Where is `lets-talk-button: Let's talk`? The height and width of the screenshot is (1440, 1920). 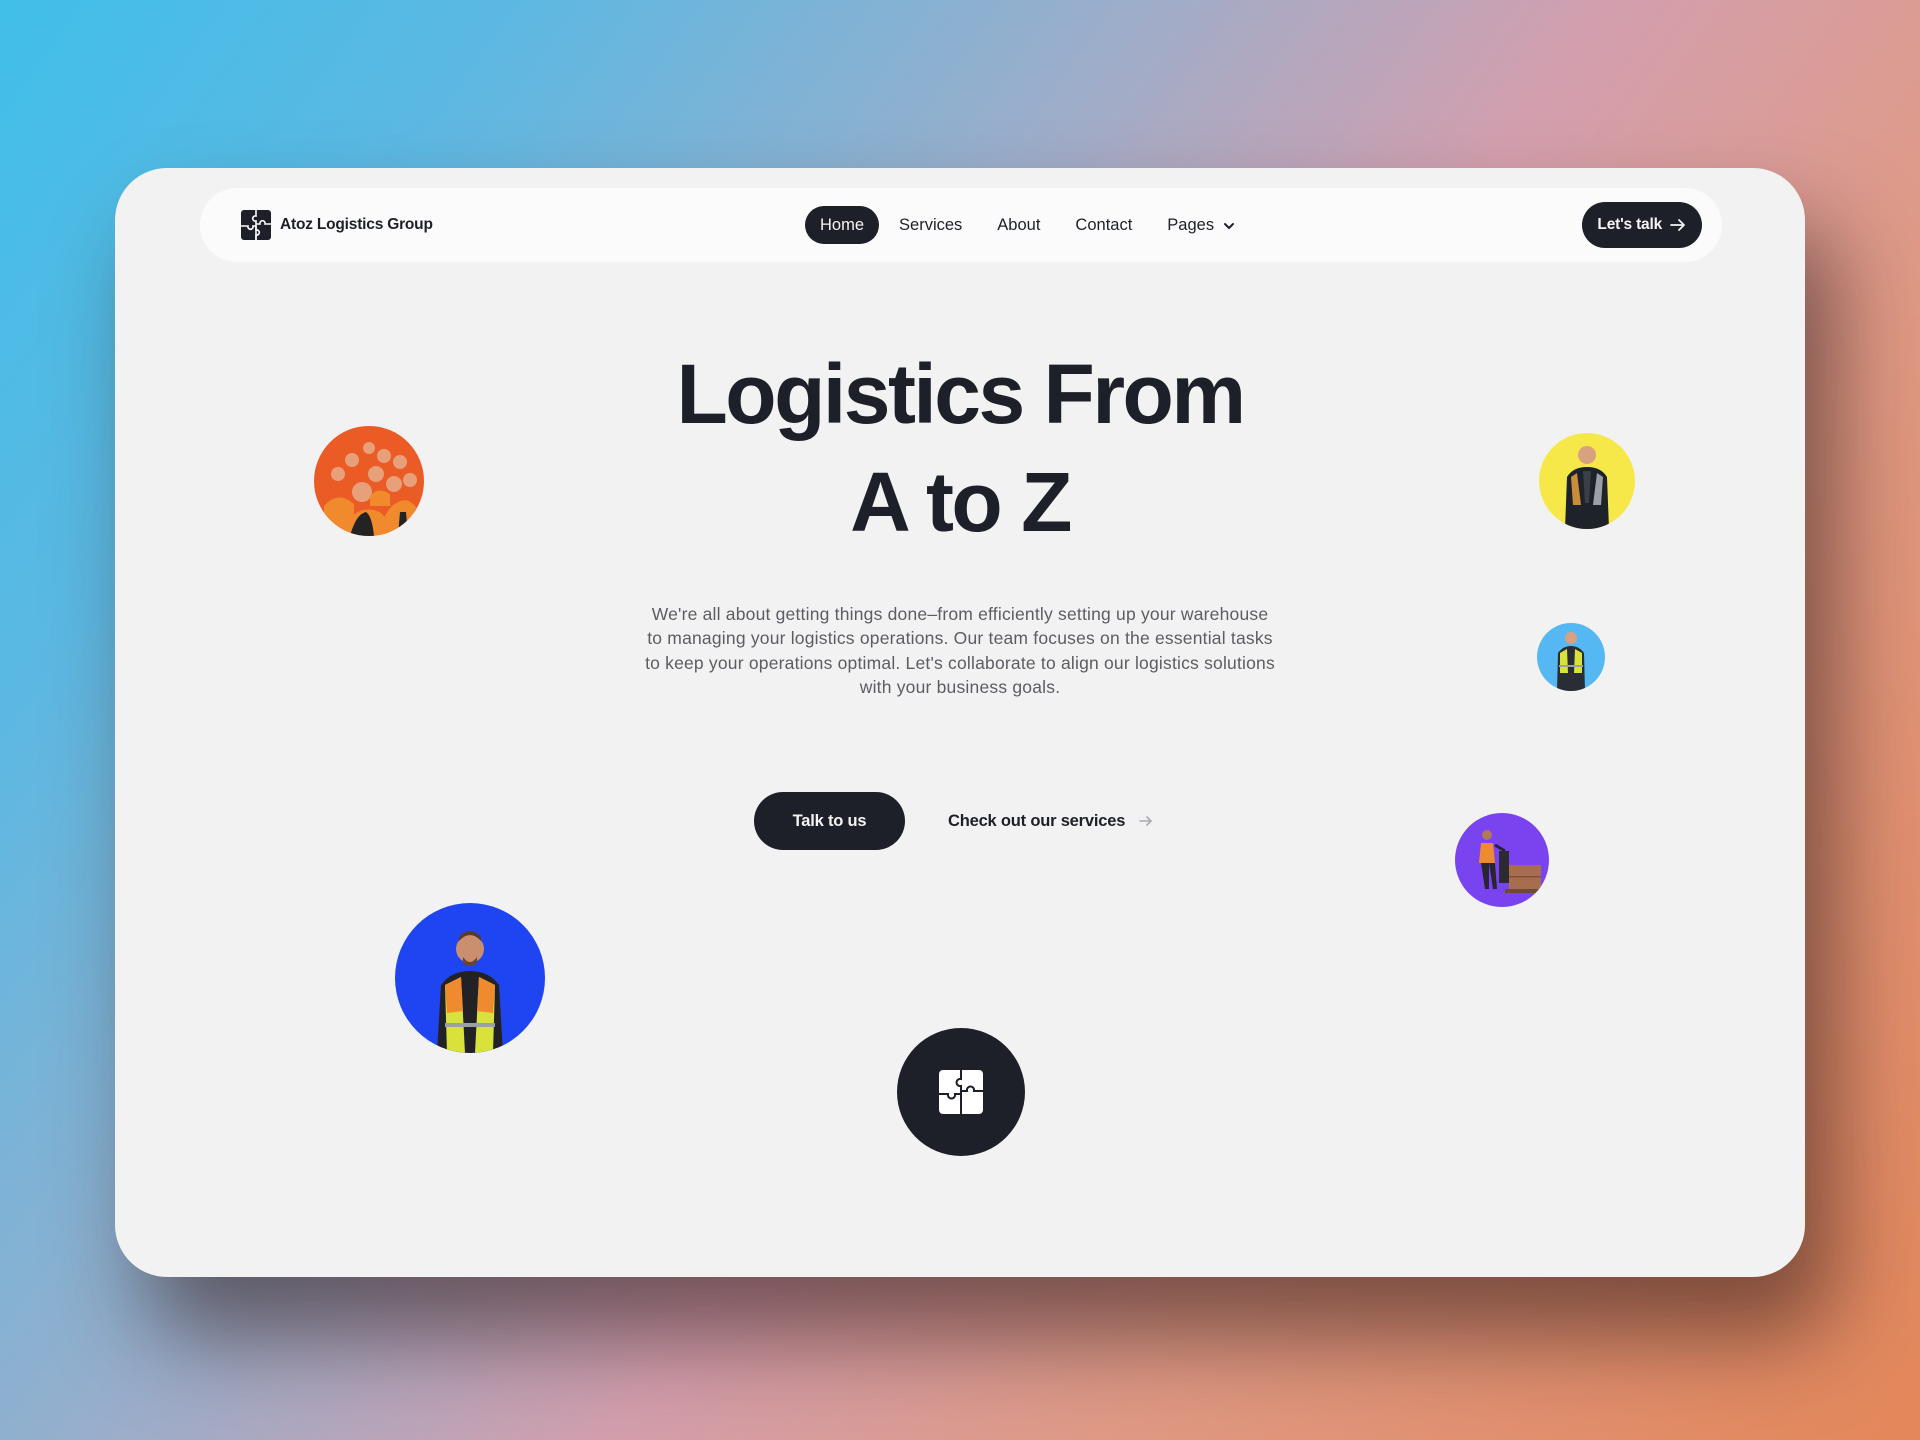 lets-talk-button: Let's talk is located at coordinates (1642, 225).